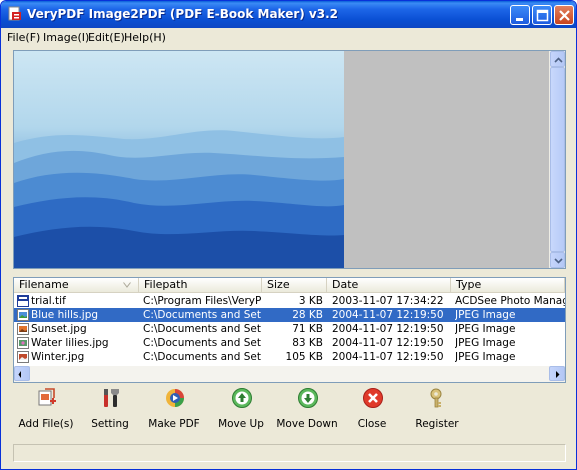 This screenshot has width=577, height=470. Describe the element at coordinates (174, 411) in the screenshot. I see `make-pdf-button: Make PDF` at that location.